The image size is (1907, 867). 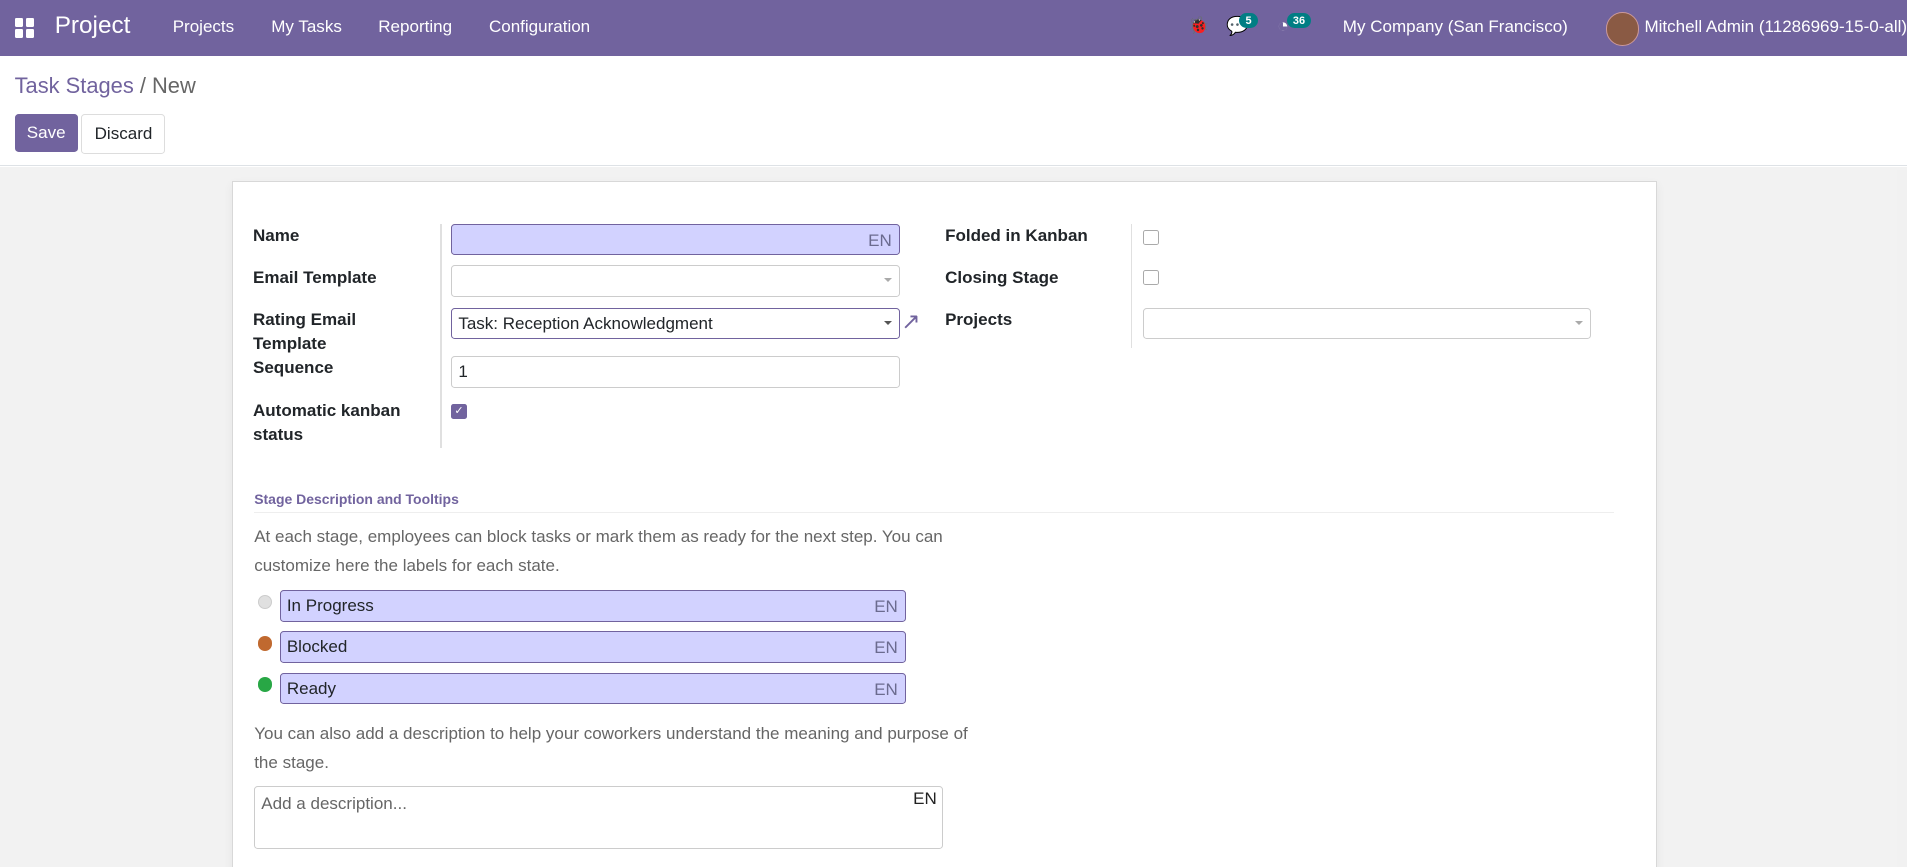 I want to click on activities-count-badge: 36, so click(x=1299, y=20).